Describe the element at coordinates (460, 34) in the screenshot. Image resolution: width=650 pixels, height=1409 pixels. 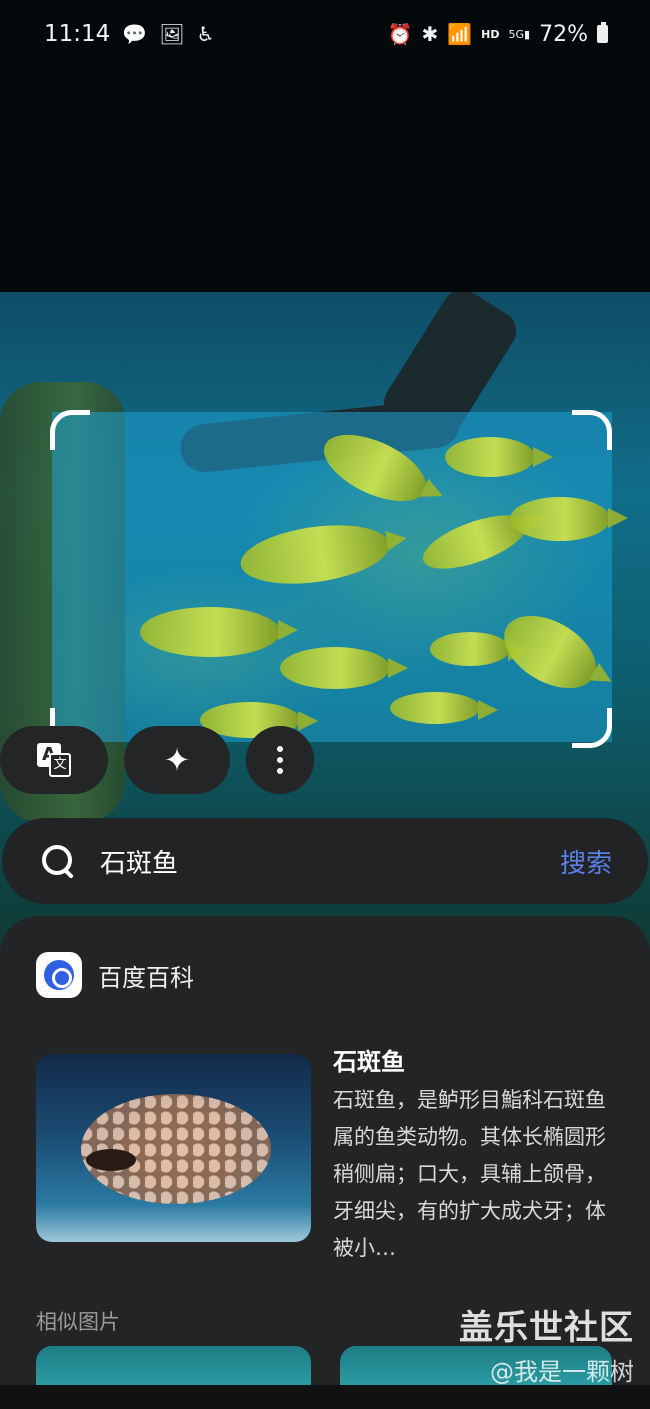
I see `wifi-icon: 📶` at that location.